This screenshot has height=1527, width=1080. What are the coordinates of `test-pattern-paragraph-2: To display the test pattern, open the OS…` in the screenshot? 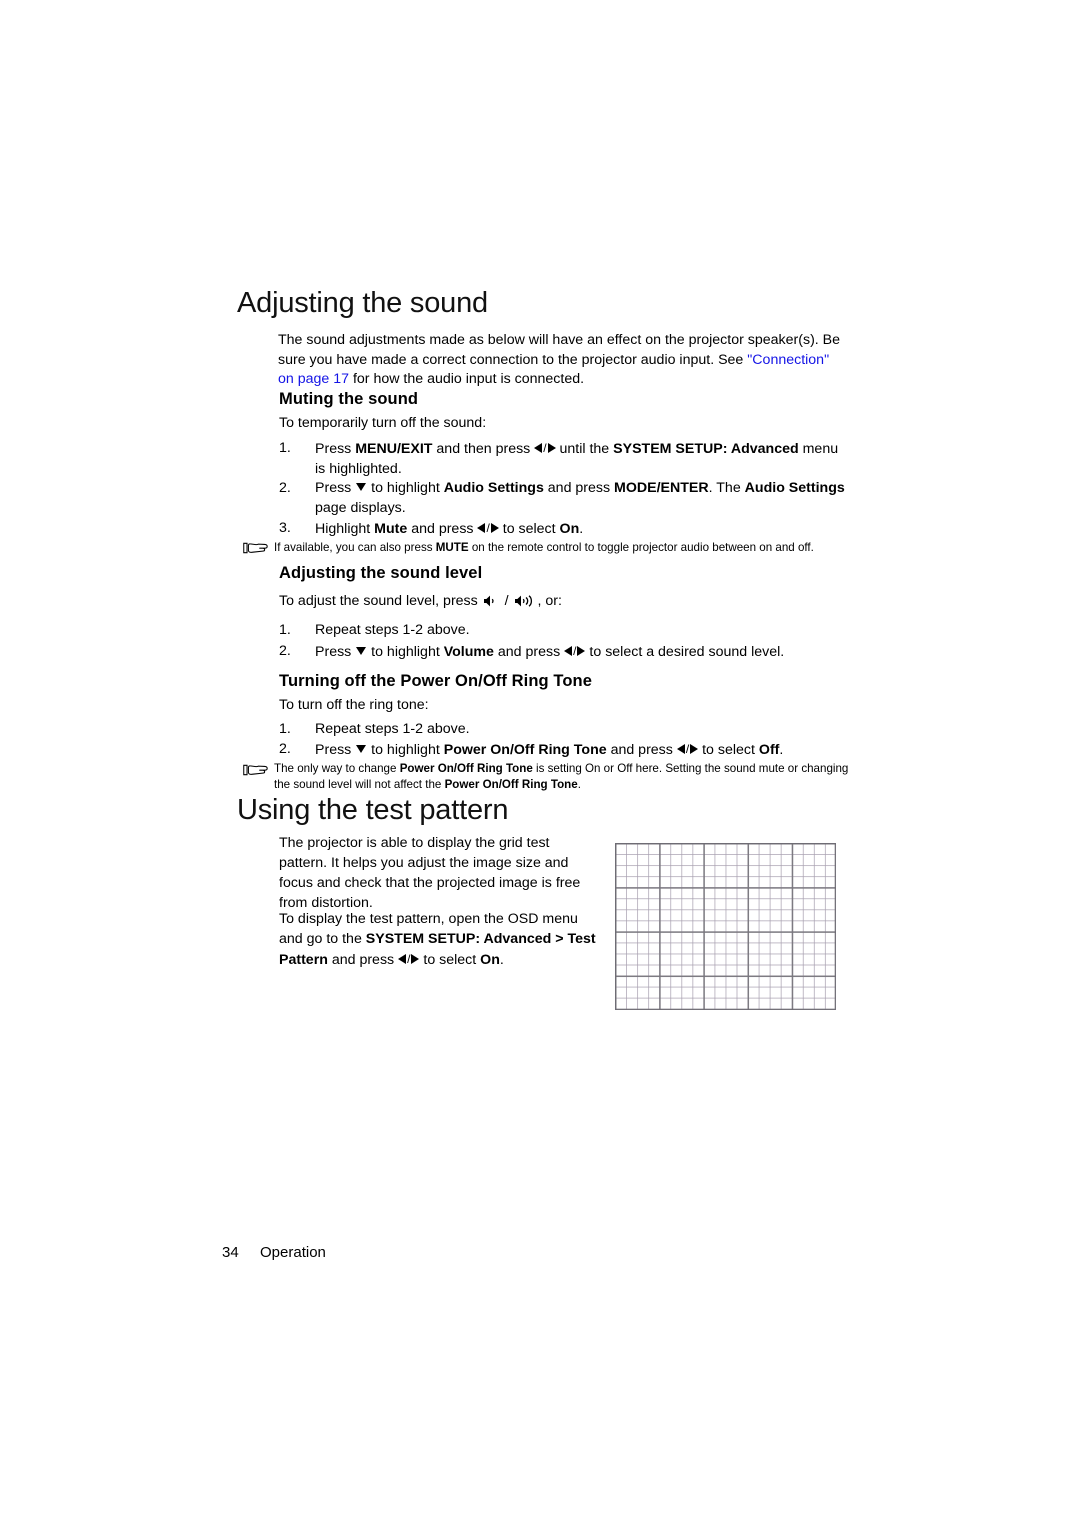 It's located at (439, 939).